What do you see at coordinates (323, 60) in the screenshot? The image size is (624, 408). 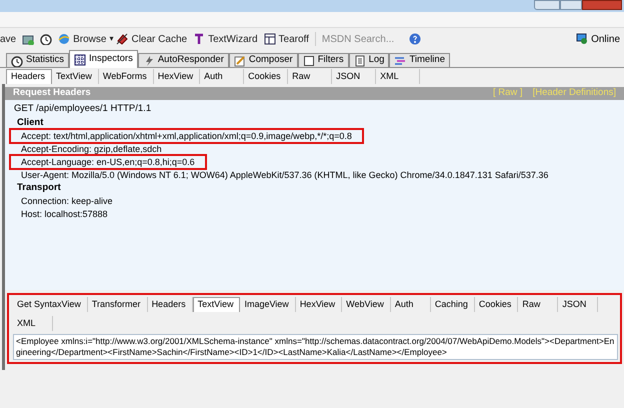 I see `tab: Filters` at bounding box center [323, 60].